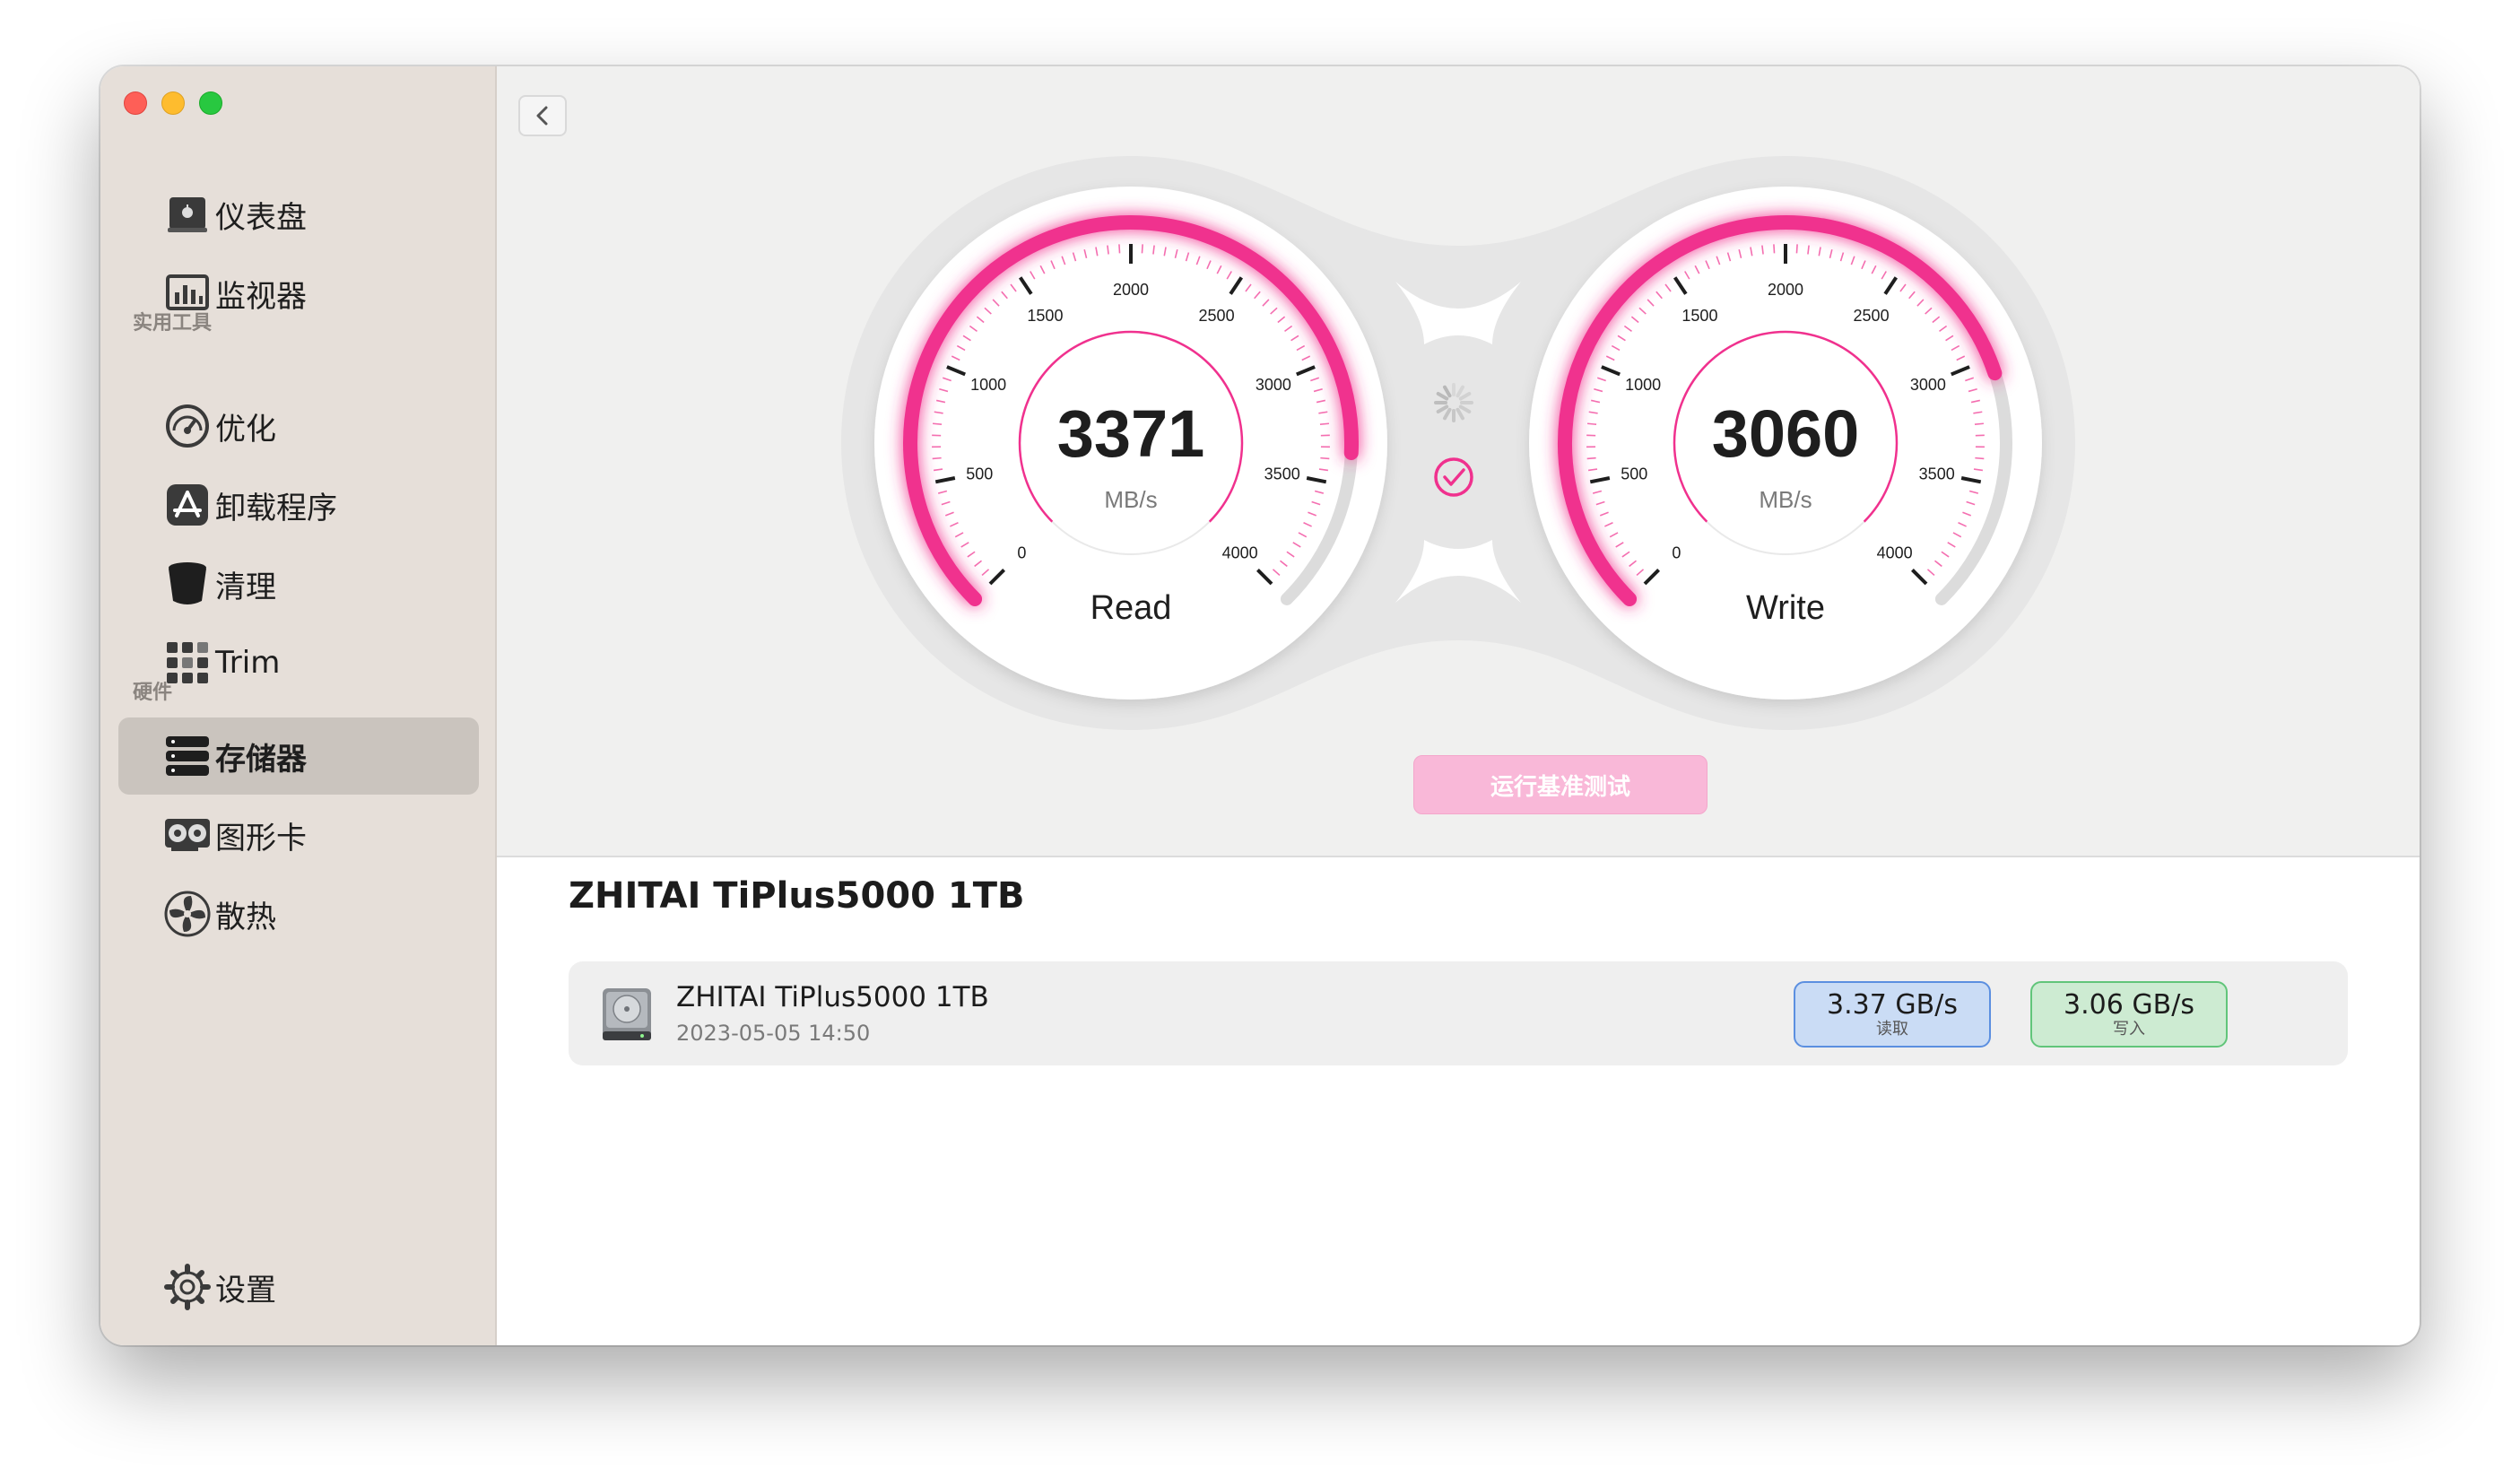 Image resolution: width=2520 pixels, height=1478 pixels. Describe the element at coordinates (187, 214) in the screenshot. I see `dashboard-icon` at that location.